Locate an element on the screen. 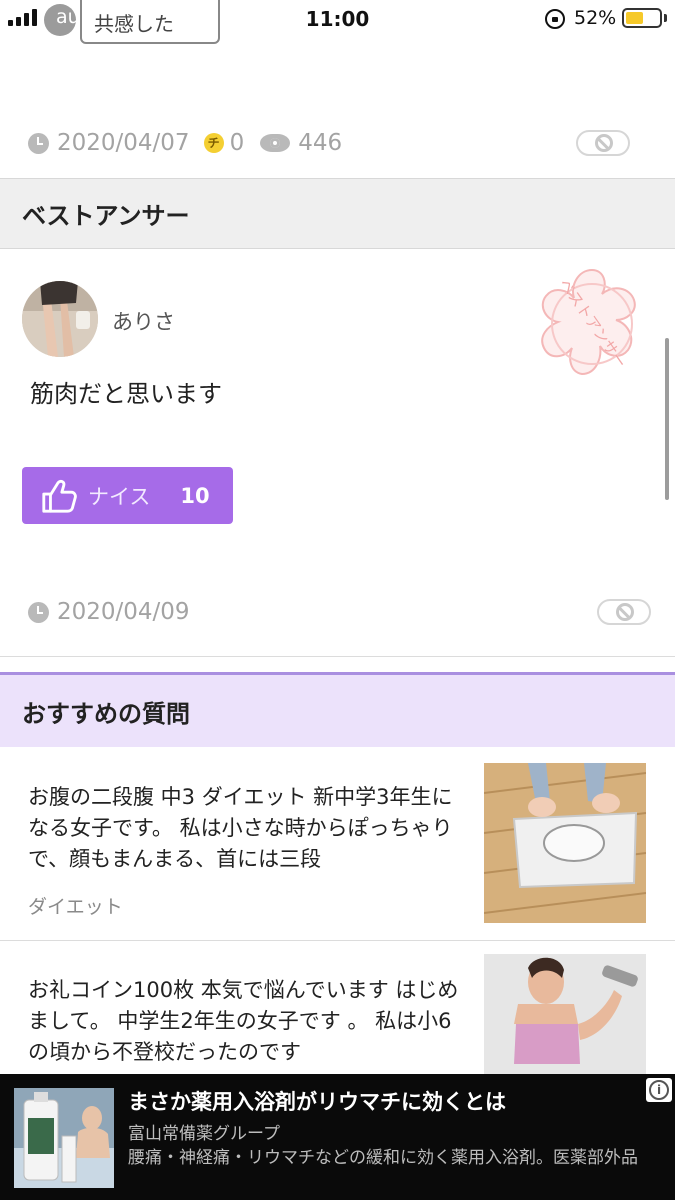  nice-count: 10 is located at coordinates (195, 495).